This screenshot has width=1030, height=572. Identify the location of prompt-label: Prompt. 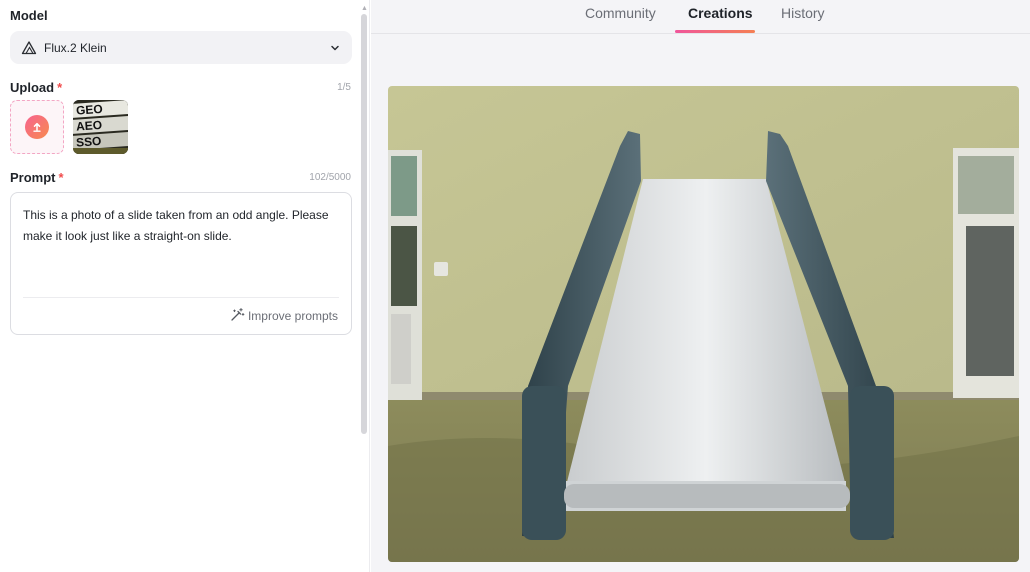
(33, 177).